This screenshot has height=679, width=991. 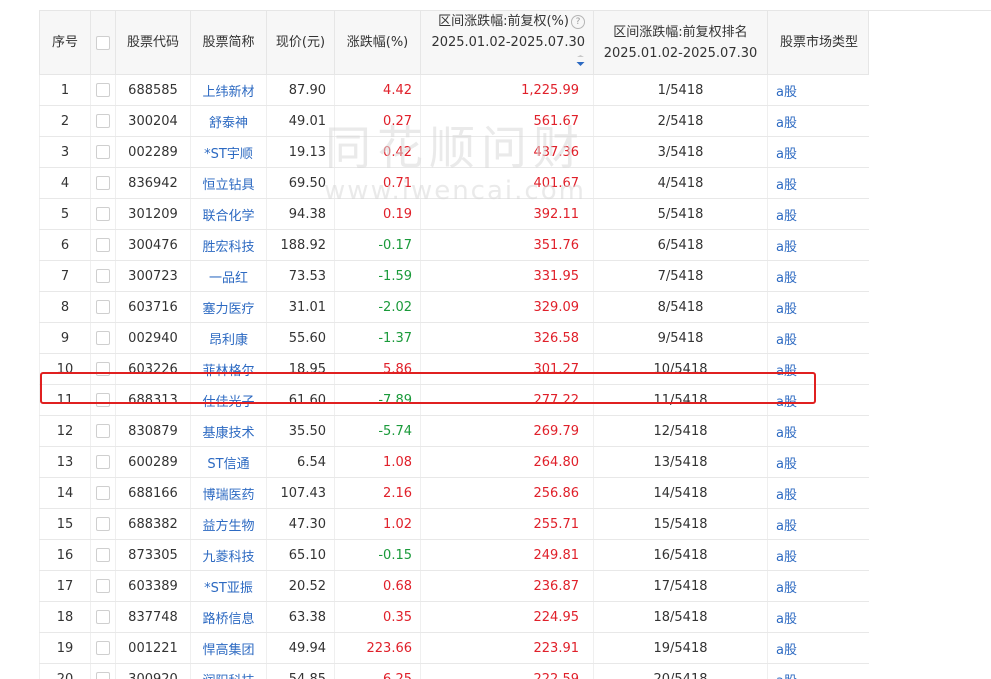 What do you see at coordinates (515, 338) in the screenshot?
I see `table-row: 9 002940 昂利康 55.60 -1.37 326.58 9/5418 a股` at bounding box center [515, 338].